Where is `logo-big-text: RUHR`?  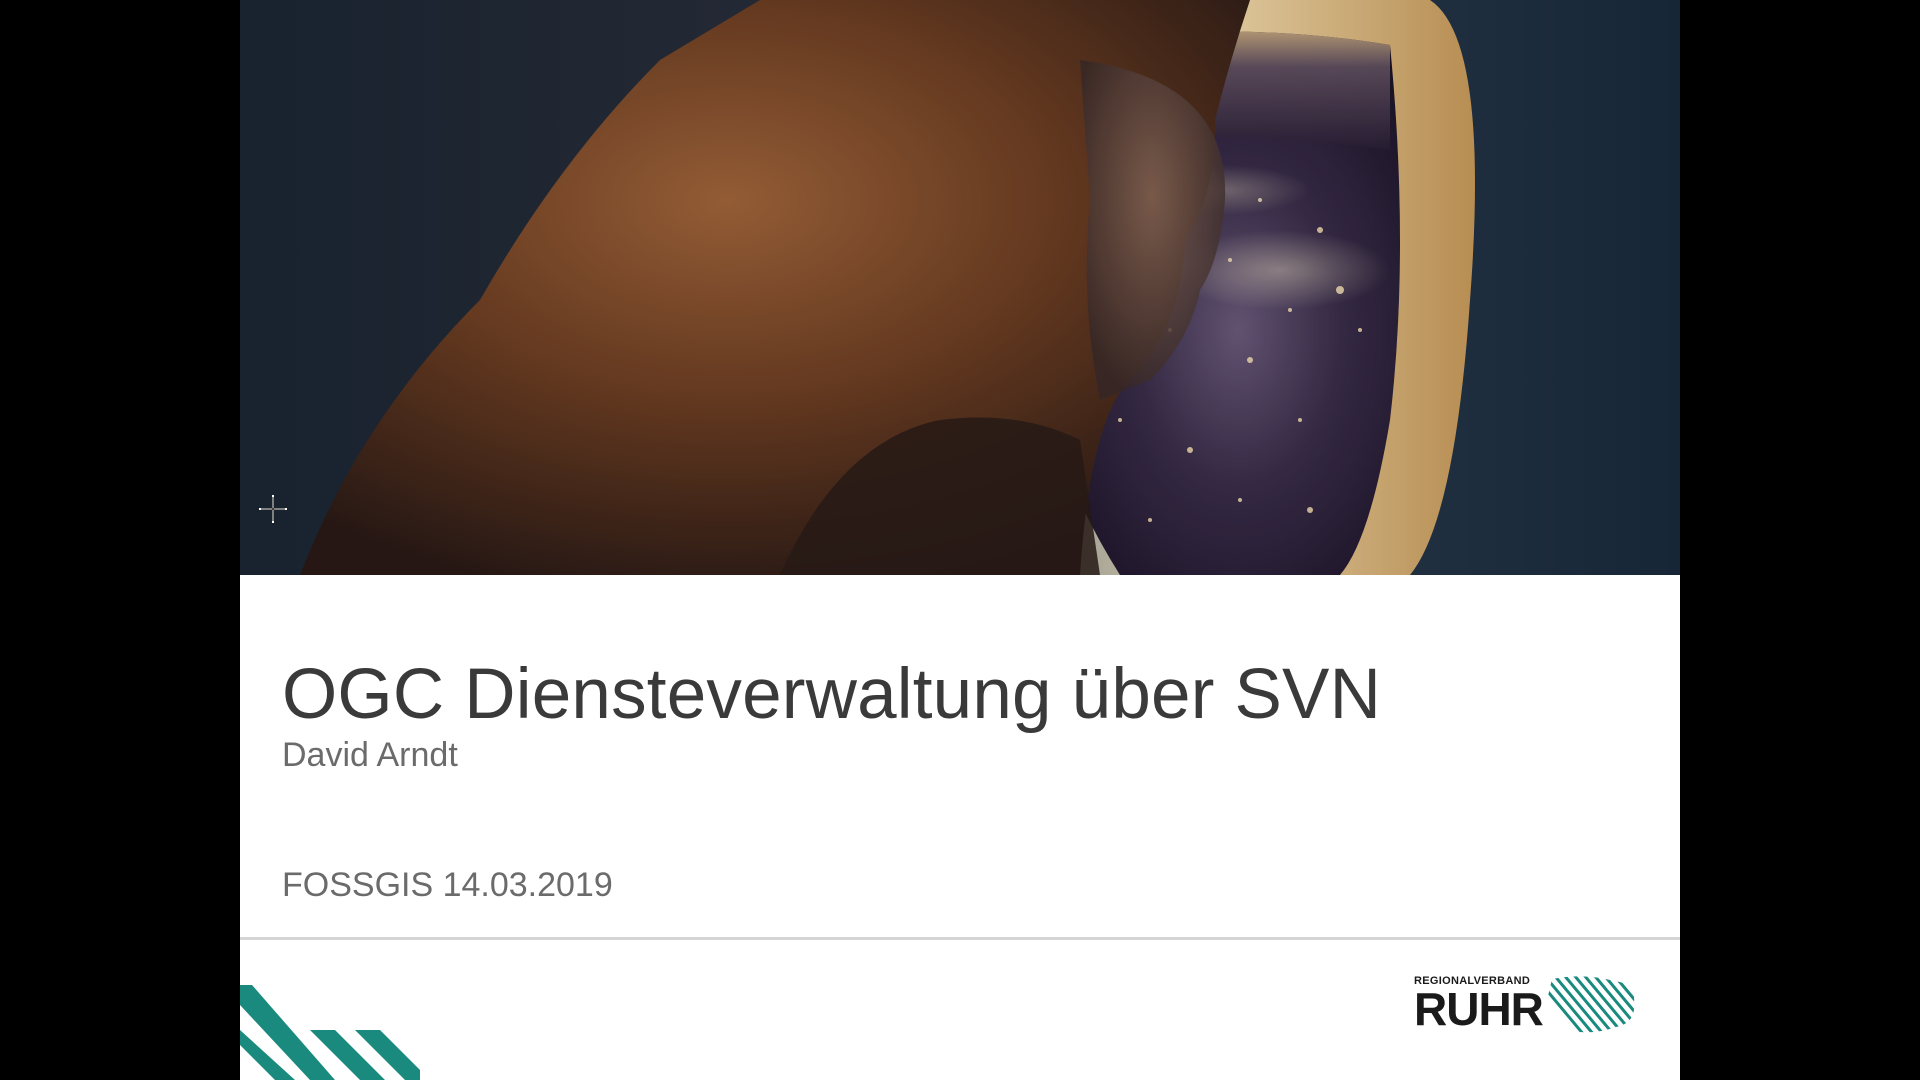 logo-big-text: RUHR is located at coordinates (1479, 1009).